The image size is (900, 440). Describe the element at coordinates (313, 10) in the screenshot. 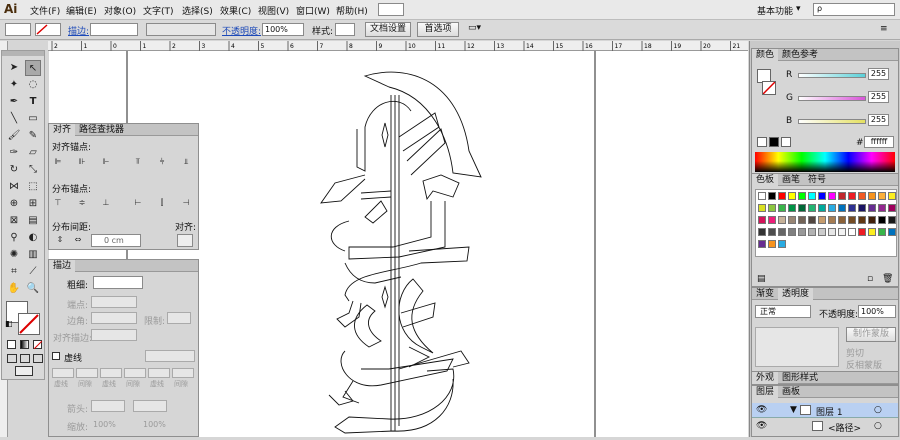

I see `menu-window: 窗口(W)` at that location.